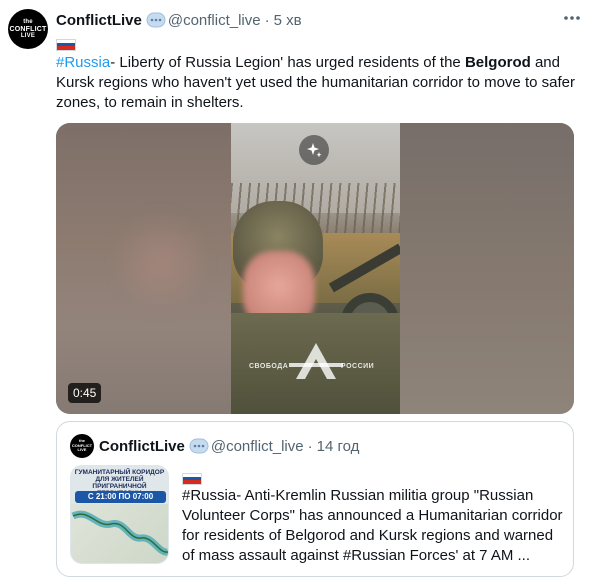 Image resolution: width=598 pixels, height=584 pixels. I want to click on avatar-text-line: CONFLICT, so click(28, 29).